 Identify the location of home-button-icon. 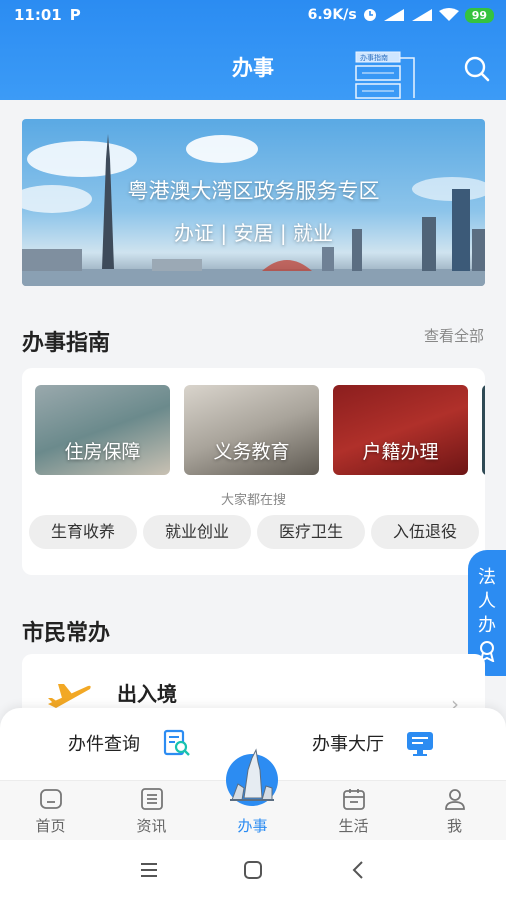
(253, 870).